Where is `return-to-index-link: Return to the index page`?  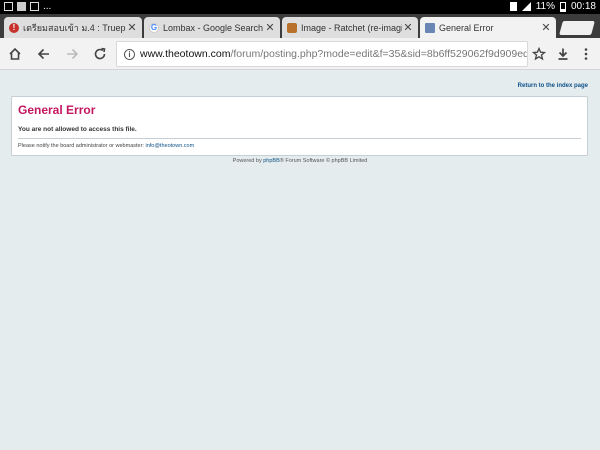 return-to-index-link: Return to the index page is located at coordinates (553, 86).